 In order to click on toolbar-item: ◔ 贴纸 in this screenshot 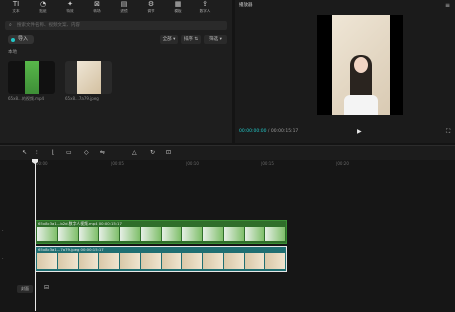, I will do `click(43, 8)`.